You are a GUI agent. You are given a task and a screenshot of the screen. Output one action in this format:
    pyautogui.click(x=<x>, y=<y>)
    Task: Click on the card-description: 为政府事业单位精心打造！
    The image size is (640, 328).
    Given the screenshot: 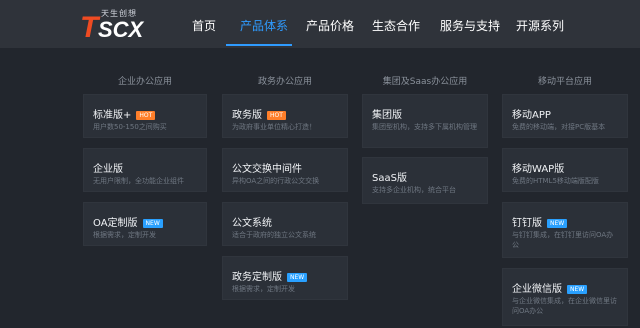 What is the action you would take?
    pyautogui.click(x=274, y=127)
    